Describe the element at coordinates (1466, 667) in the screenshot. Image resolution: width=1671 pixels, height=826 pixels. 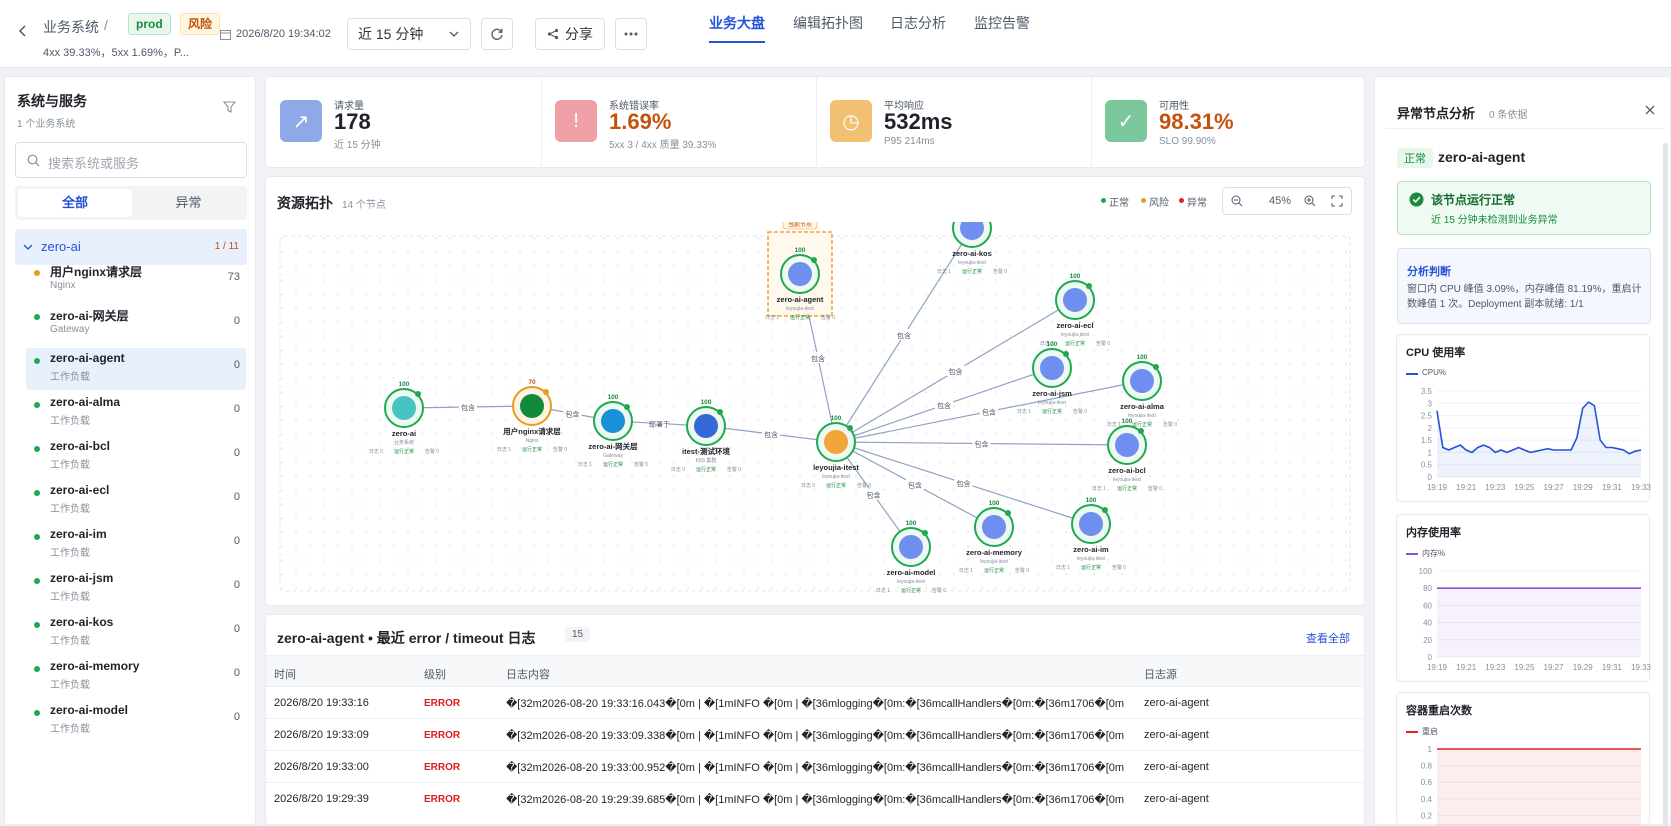
I see `x-tick: 19:21` at that location.